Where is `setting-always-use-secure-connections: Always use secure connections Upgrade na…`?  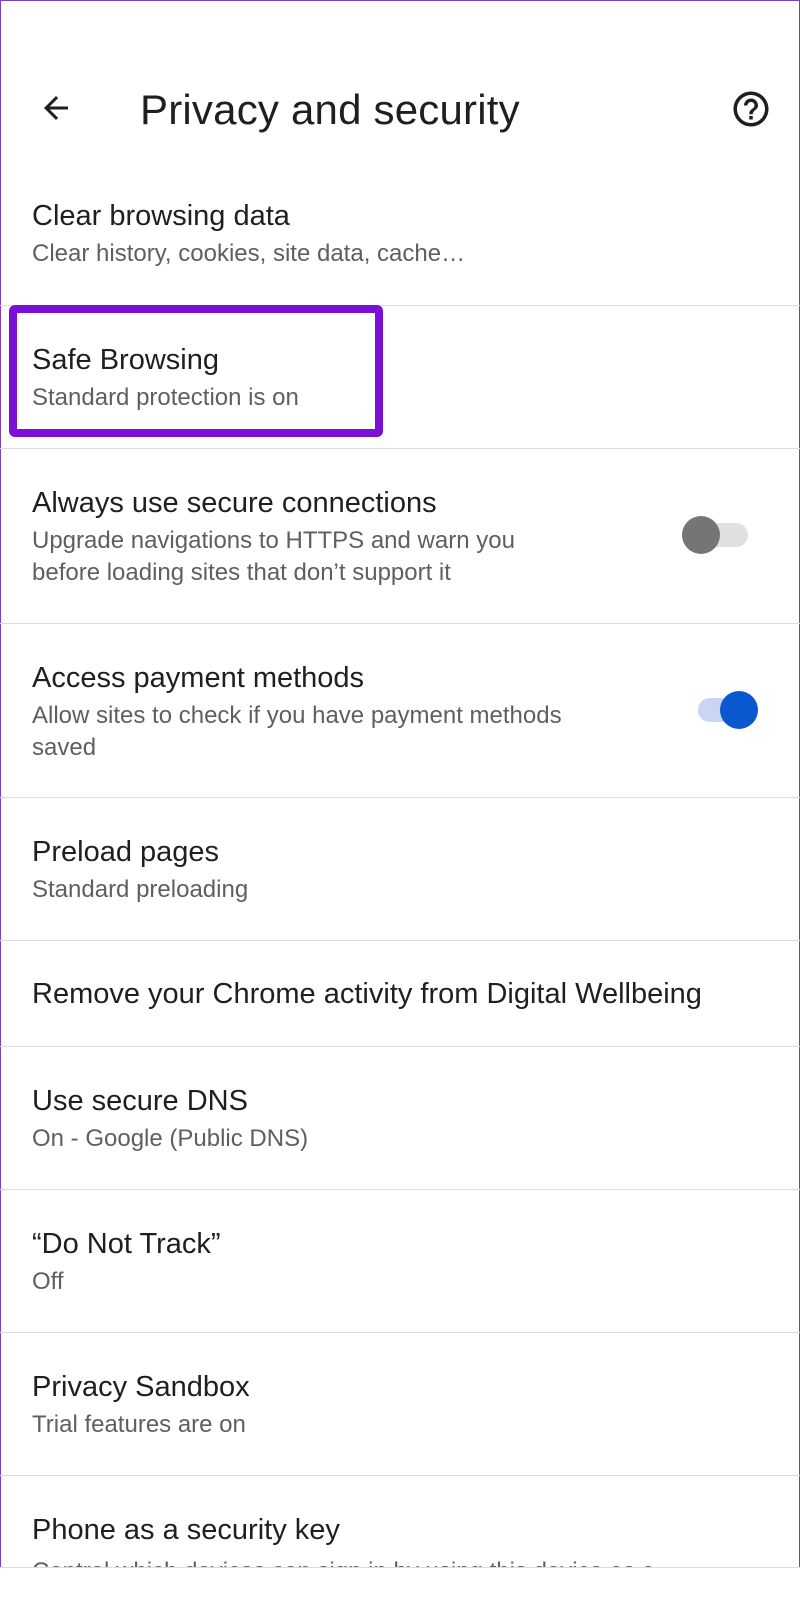
setting-always-use-secure-connections: Always use secure connections Upgrade na… is located at coordinates (400, 536).